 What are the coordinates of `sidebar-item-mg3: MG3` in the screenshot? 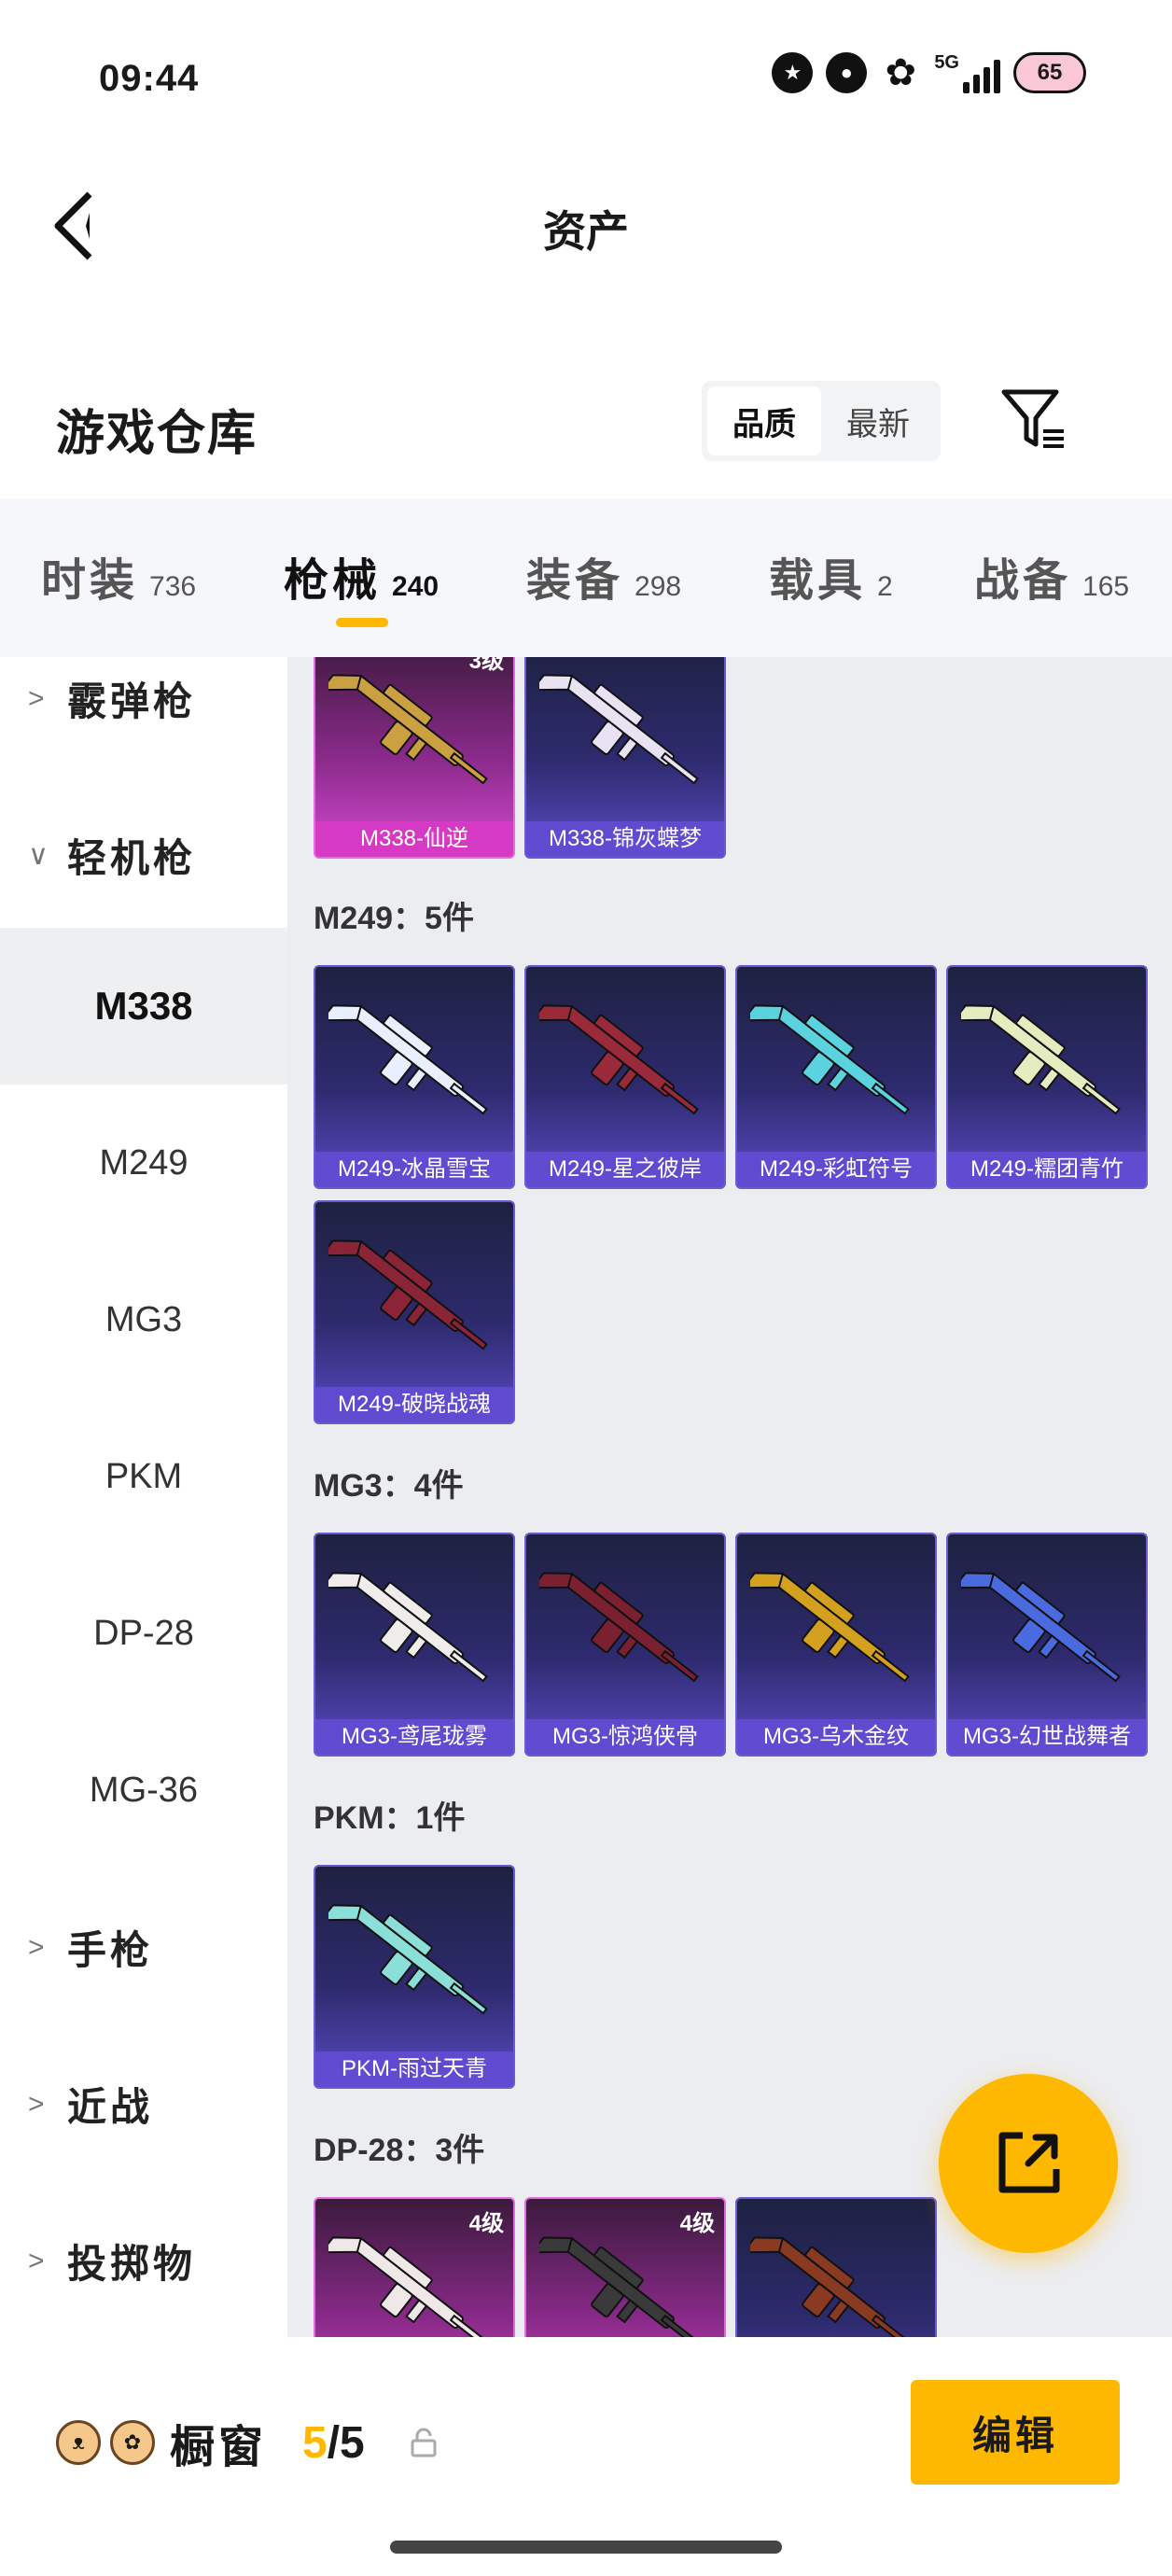 It's located at (143, 1319).